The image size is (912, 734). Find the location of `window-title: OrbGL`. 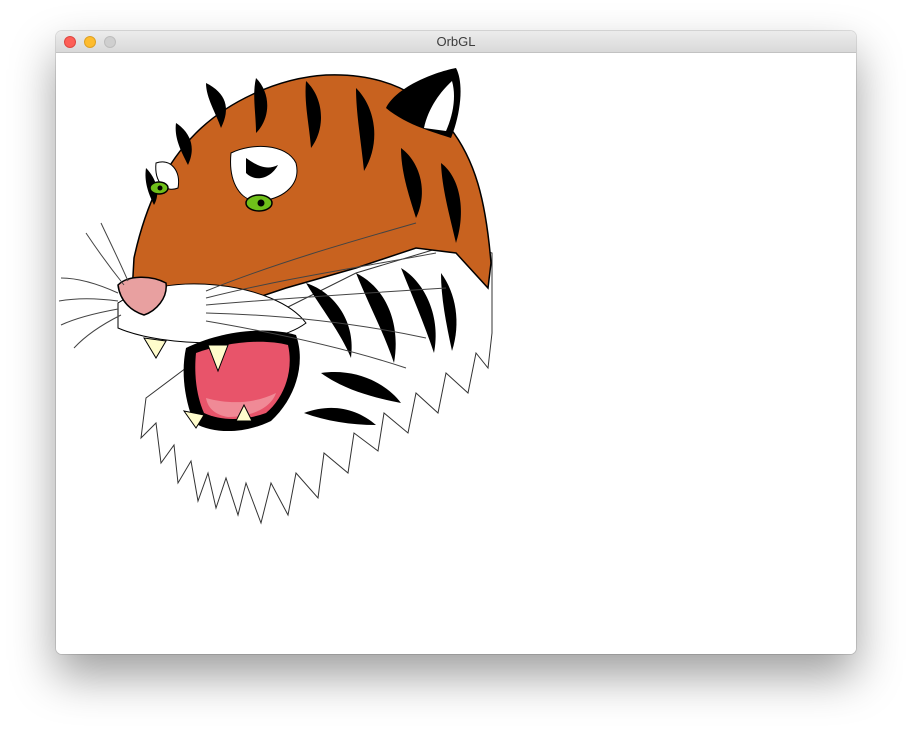

window-title: OrbGL is located at coordinates (456, 41).